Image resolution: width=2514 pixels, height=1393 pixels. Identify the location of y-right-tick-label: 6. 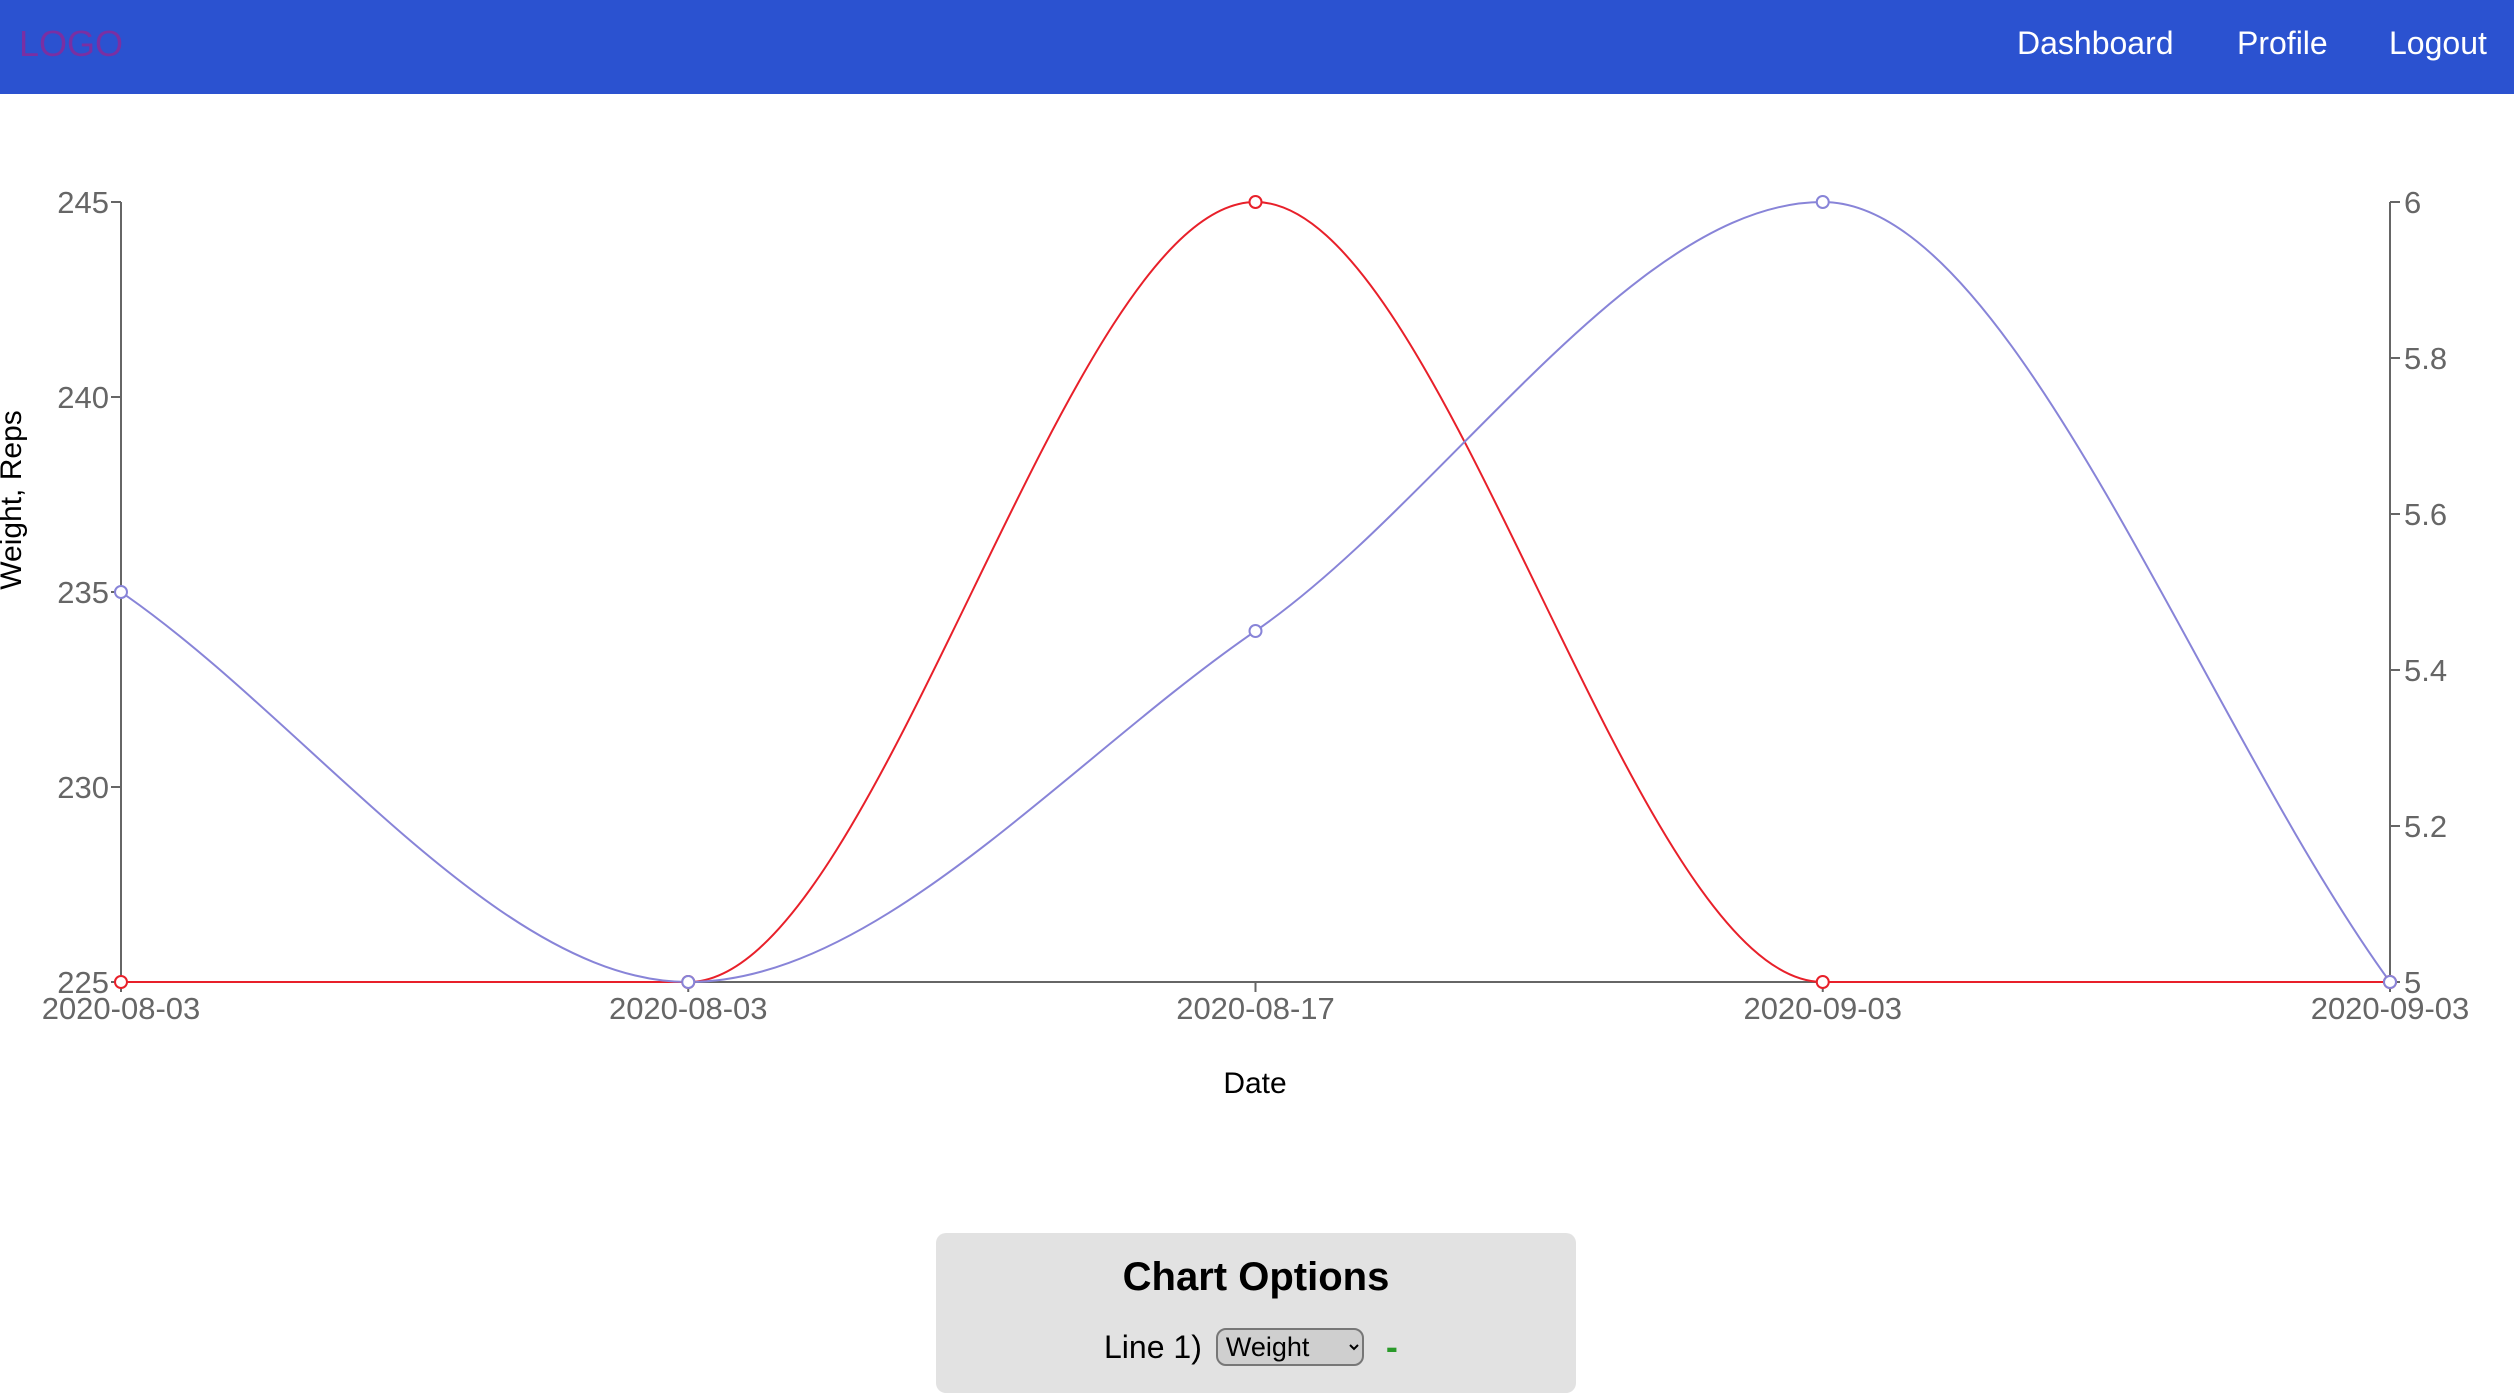
(2412, 202).